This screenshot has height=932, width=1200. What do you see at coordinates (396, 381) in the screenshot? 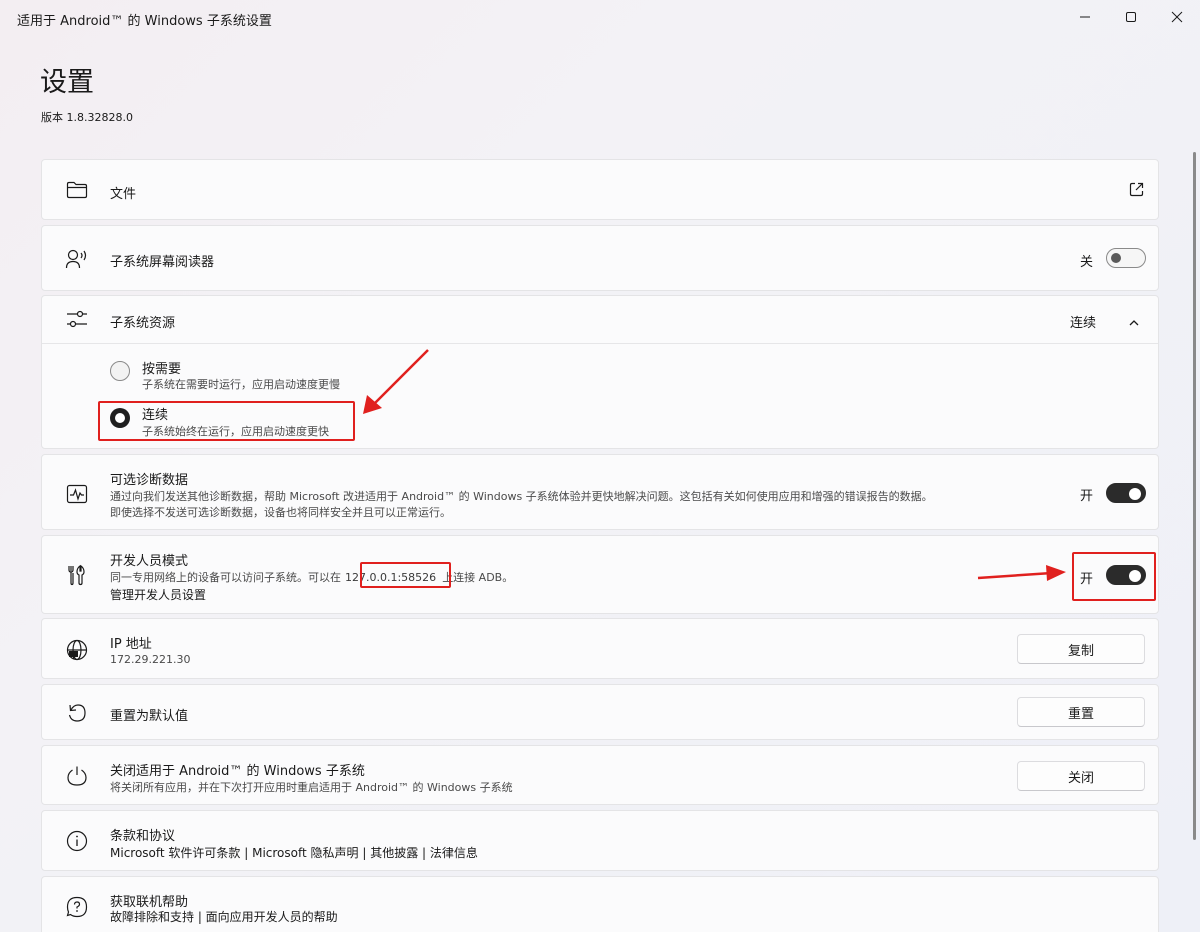
I see `annotation-arrow-continuous` at bounding box center [396, 381].